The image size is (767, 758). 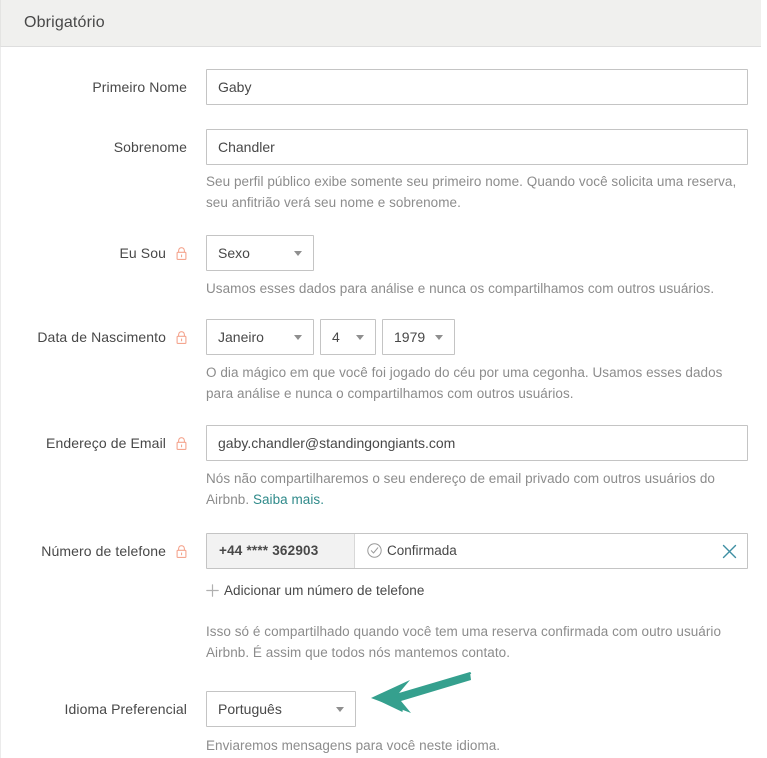 I want to click on language-label: Idioma Preferencial, so click(x=94, y=709).